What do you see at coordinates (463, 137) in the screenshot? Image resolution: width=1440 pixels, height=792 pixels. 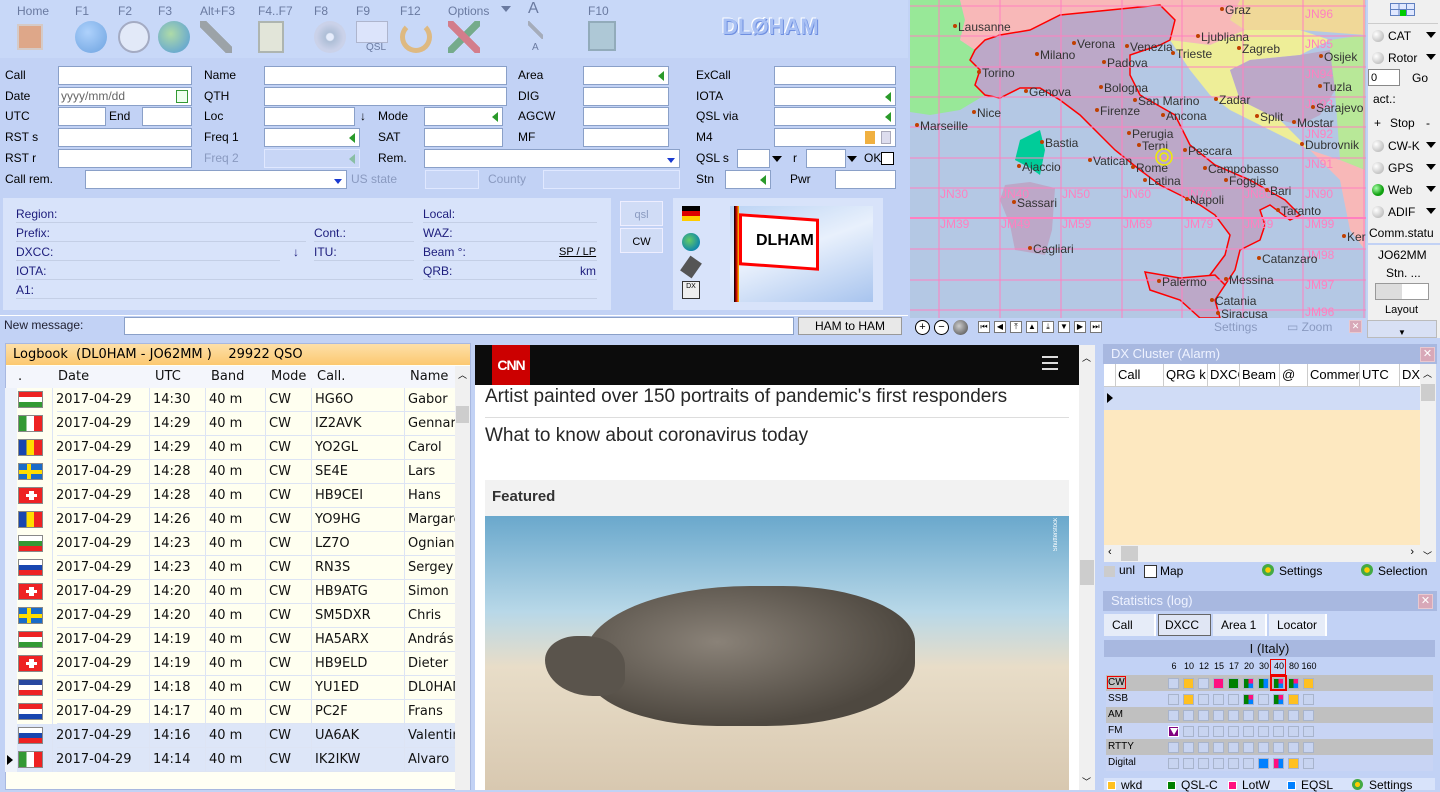 I see `sat-input` at bounding box center [463, 137].